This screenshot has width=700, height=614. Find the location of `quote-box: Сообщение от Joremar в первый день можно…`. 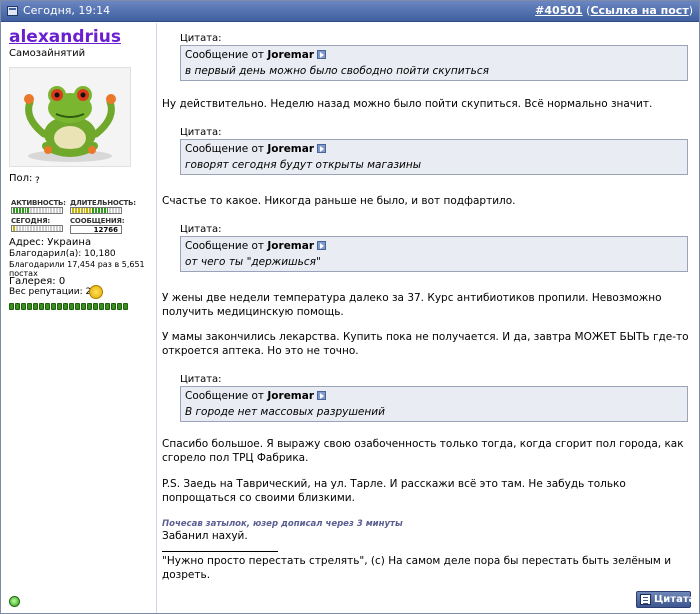

quote-box: Сообщение от Joremar в первый день можно… is located at coordinates (434, 63).